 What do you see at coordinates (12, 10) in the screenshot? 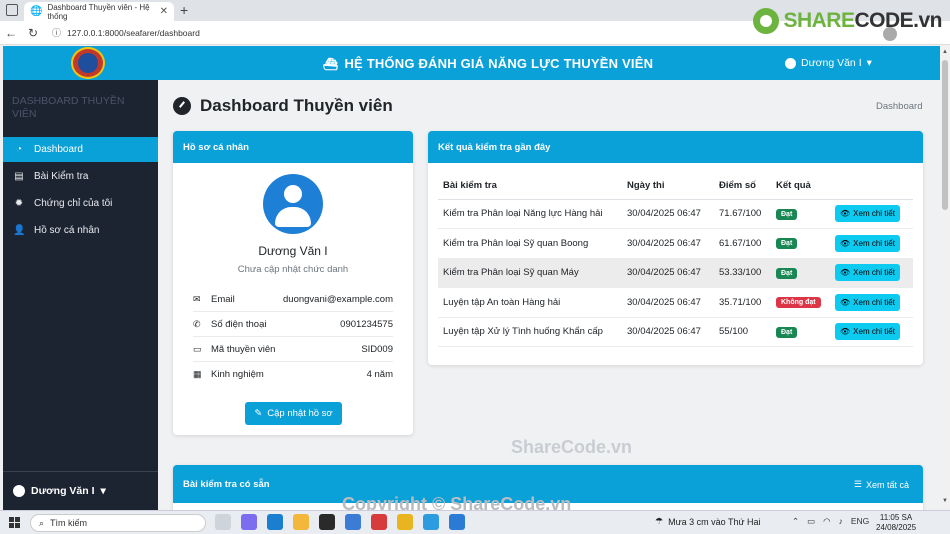
I see `tab-actions-icon` at bounding box center [12, 10].